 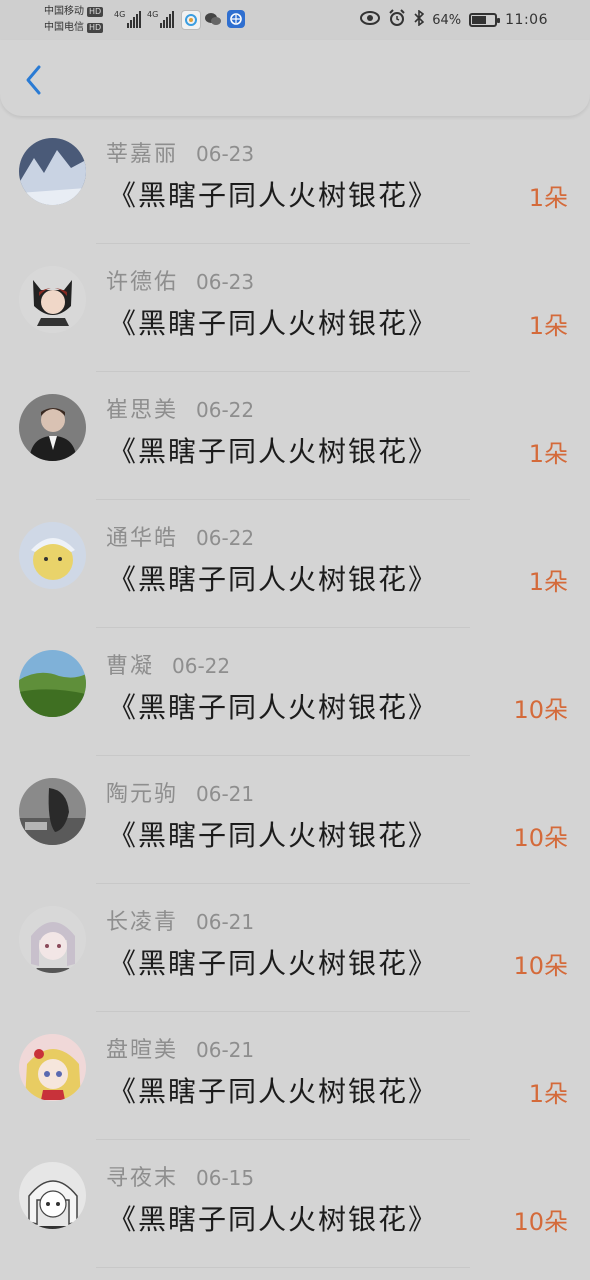 What do you see at coordinates (74, 20) in the screenshot?
I see `carrier-info: 中国移动 HD 中国电信 HD` at bounding box center [74, 20].